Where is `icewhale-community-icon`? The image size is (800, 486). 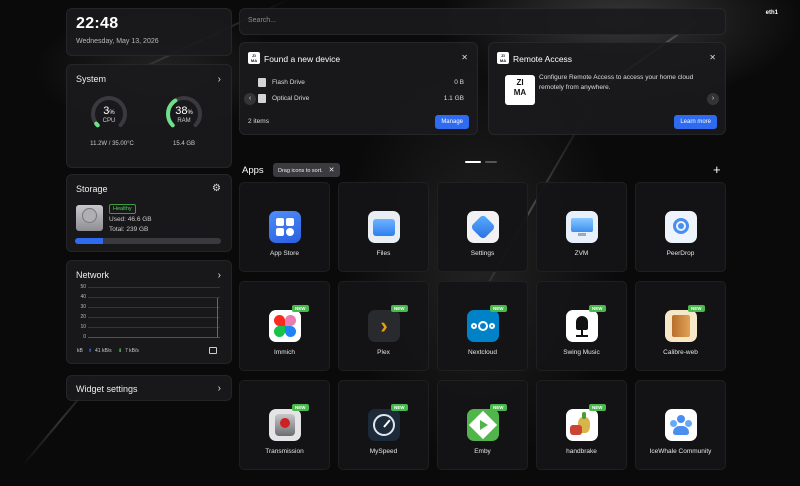
icewhale-community-icon is located at coordinates (681, 425).